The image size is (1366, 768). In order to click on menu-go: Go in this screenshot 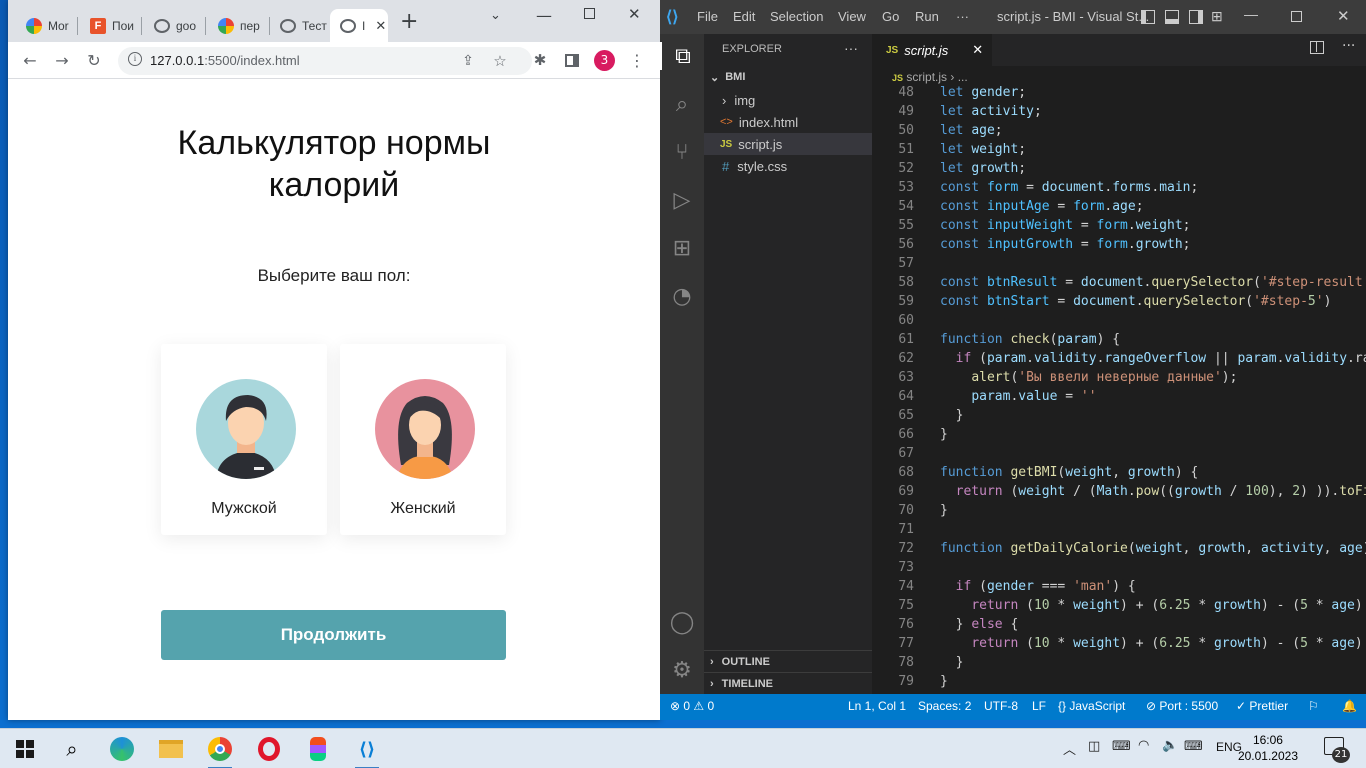, I will do `click(890, 16)`.